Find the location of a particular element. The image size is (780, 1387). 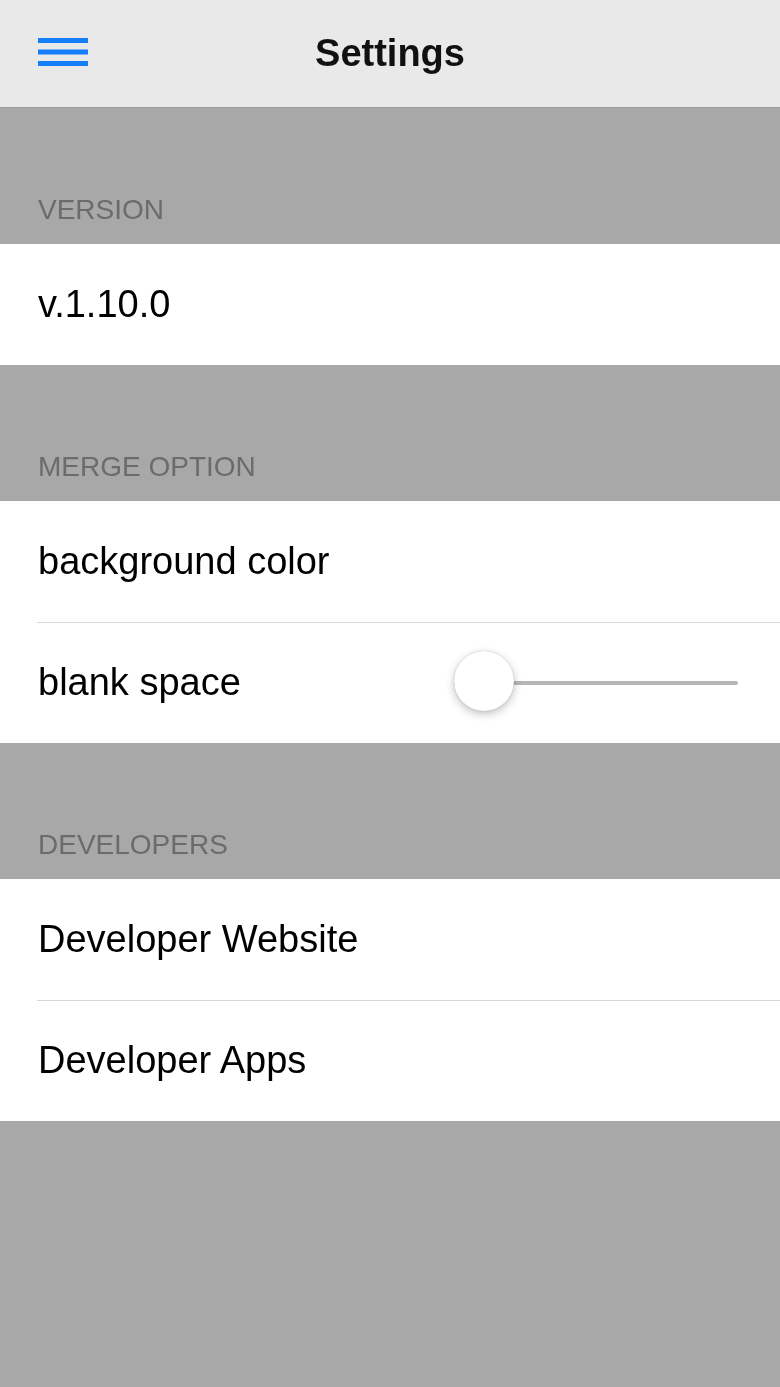

row-label: Developer Website is located at coordinates (198, 939).